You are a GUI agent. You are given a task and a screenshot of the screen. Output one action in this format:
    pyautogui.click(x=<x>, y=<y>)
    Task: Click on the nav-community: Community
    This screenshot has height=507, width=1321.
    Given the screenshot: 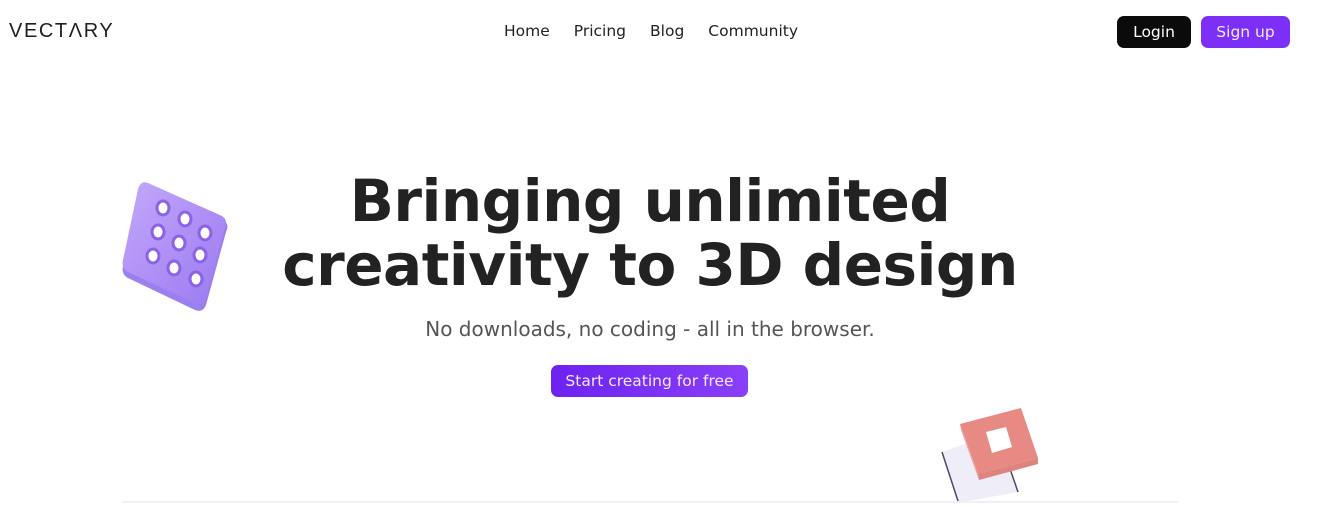 What is the action you would take?
    pyautogui.click(x=753, y=31)
    